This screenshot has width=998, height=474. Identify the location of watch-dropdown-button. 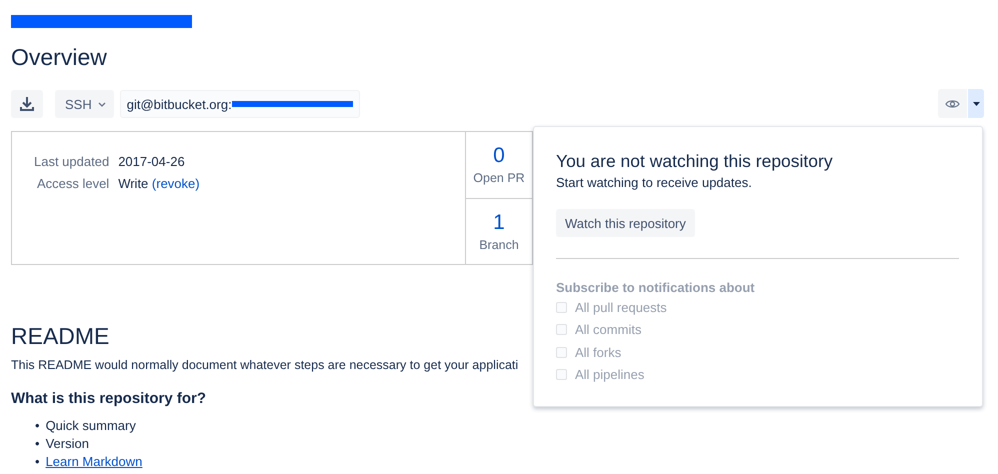
(976, 103).